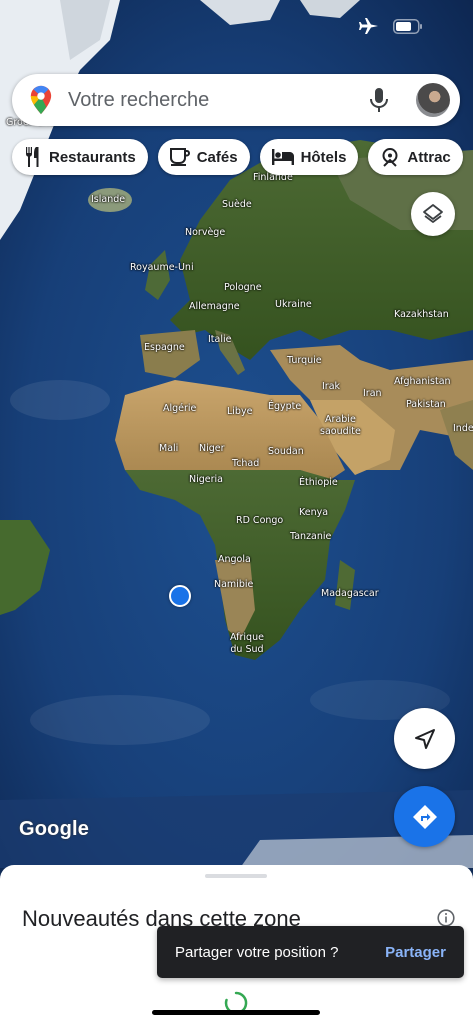 Image resolution: width=473 pixels, height=1025 pixels. I want to click on map-label-iran: Iran, so click(372, 393).